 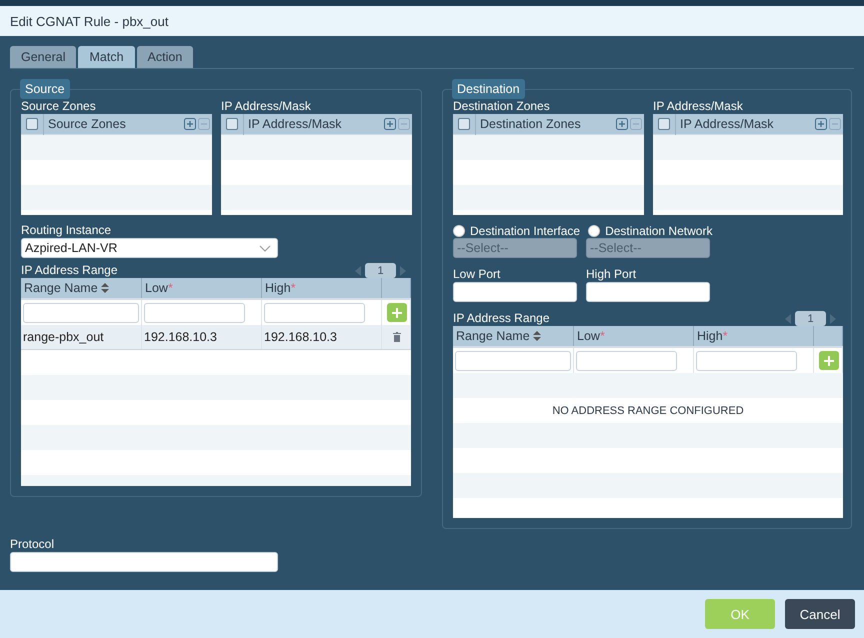 What do you see at coordinates (165, 57) in the screenshot?
I see `tab: Action` at bounding box center [165, 57].